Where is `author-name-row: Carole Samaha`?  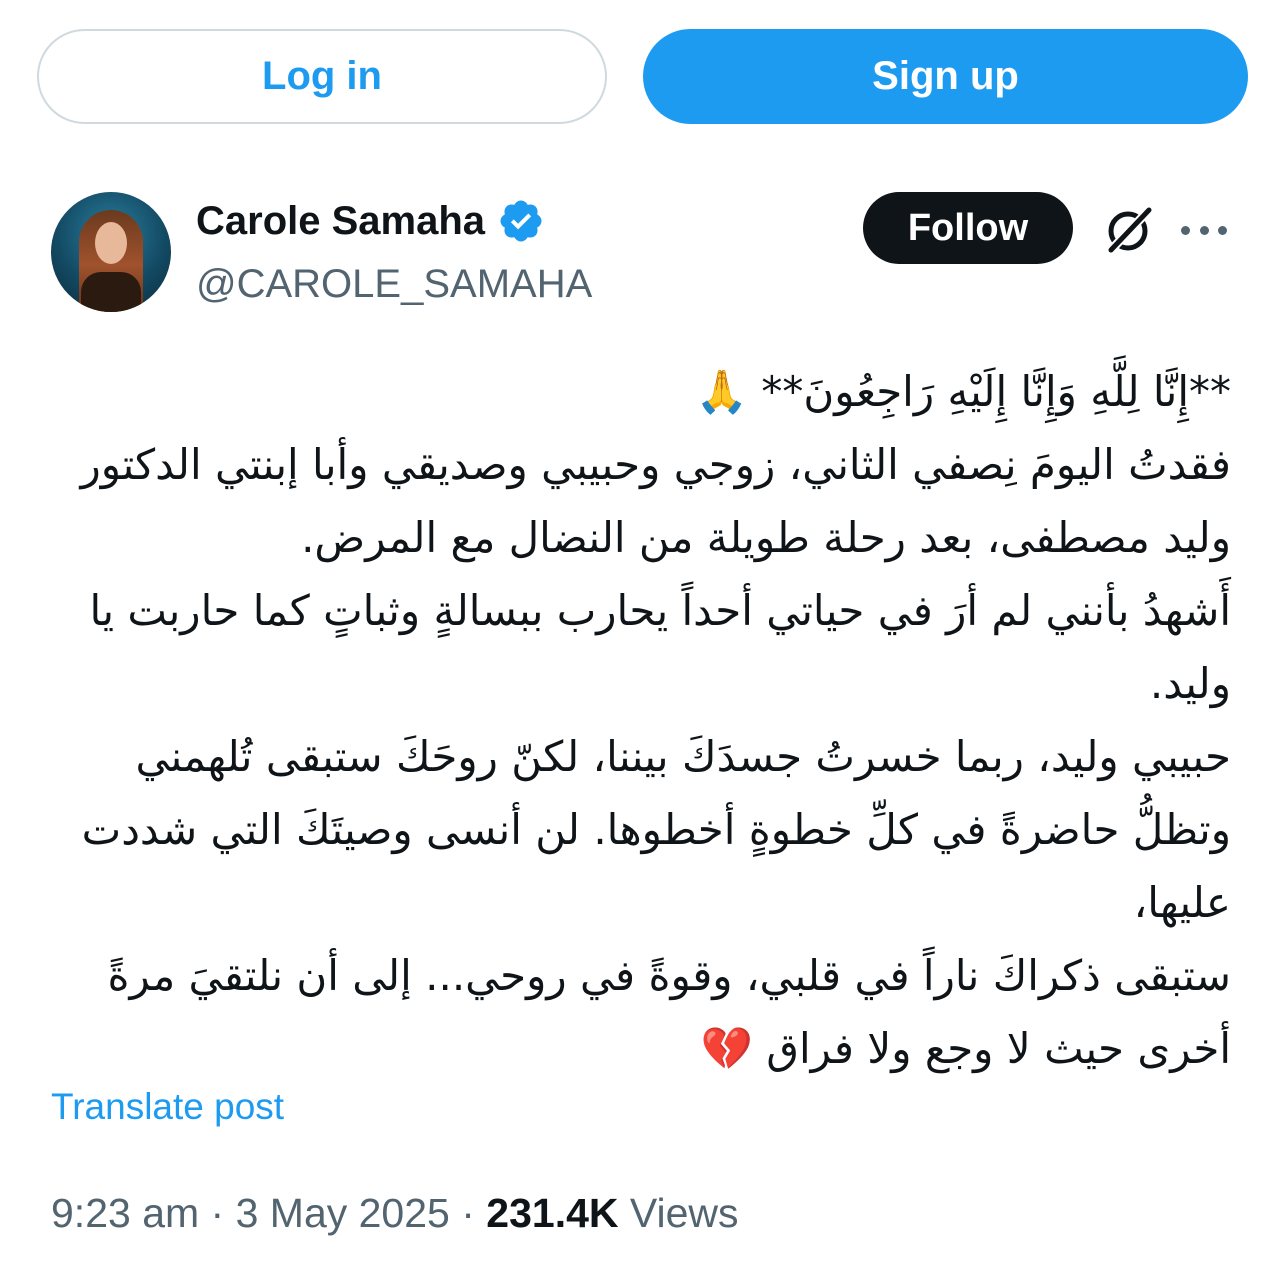
author-name-row: Carole Samaha is located at coordinates (394, 221).